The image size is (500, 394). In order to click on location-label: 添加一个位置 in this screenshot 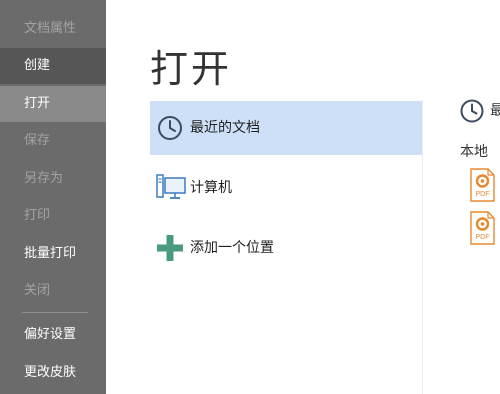, I will do `click(232, 248)`.